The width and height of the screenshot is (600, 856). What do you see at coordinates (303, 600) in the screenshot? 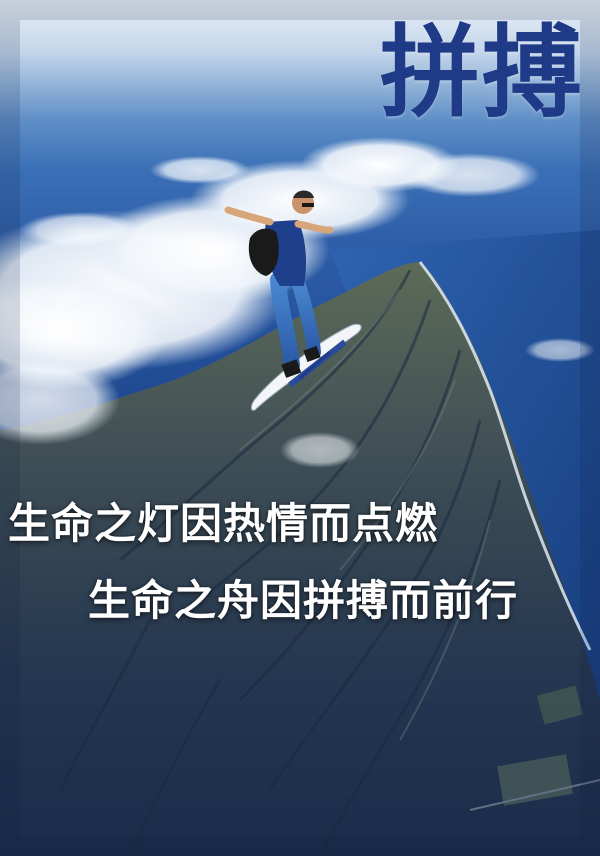
I see `slogan-line-2: 生命之舟因拼搏而前行` at bounding box center [303, 600].